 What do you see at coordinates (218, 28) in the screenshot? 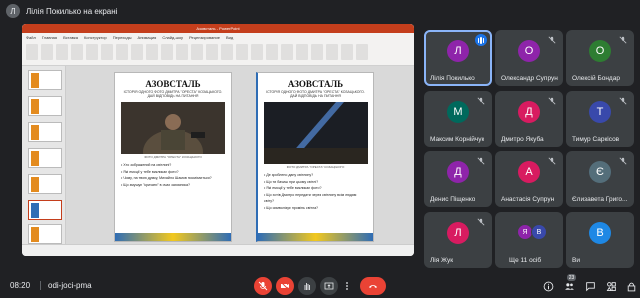
I see `ppt-window-title: Азовсталь - PowerPoint` at bounding box center [218, 28].